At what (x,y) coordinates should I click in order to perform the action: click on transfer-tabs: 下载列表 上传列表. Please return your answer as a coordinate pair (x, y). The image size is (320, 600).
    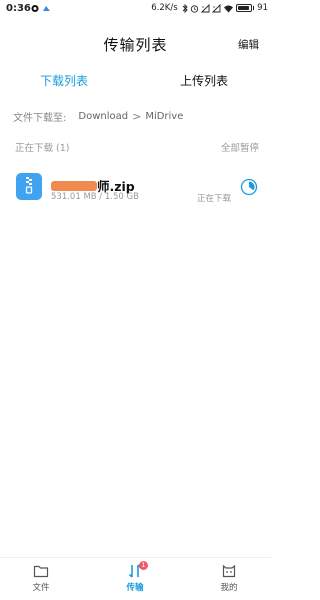
    Looking at the image, I should click on (135, 82).